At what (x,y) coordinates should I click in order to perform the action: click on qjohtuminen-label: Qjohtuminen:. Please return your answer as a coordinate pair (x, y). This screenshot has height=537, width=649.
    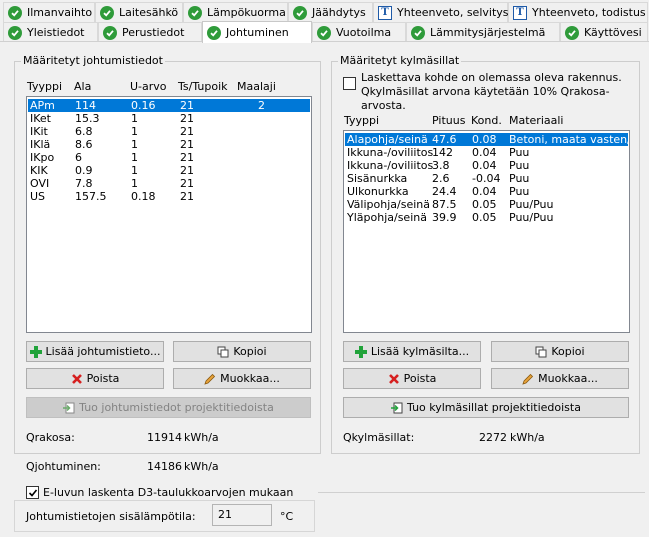
    Looking at the image, I should click on (63, 466).